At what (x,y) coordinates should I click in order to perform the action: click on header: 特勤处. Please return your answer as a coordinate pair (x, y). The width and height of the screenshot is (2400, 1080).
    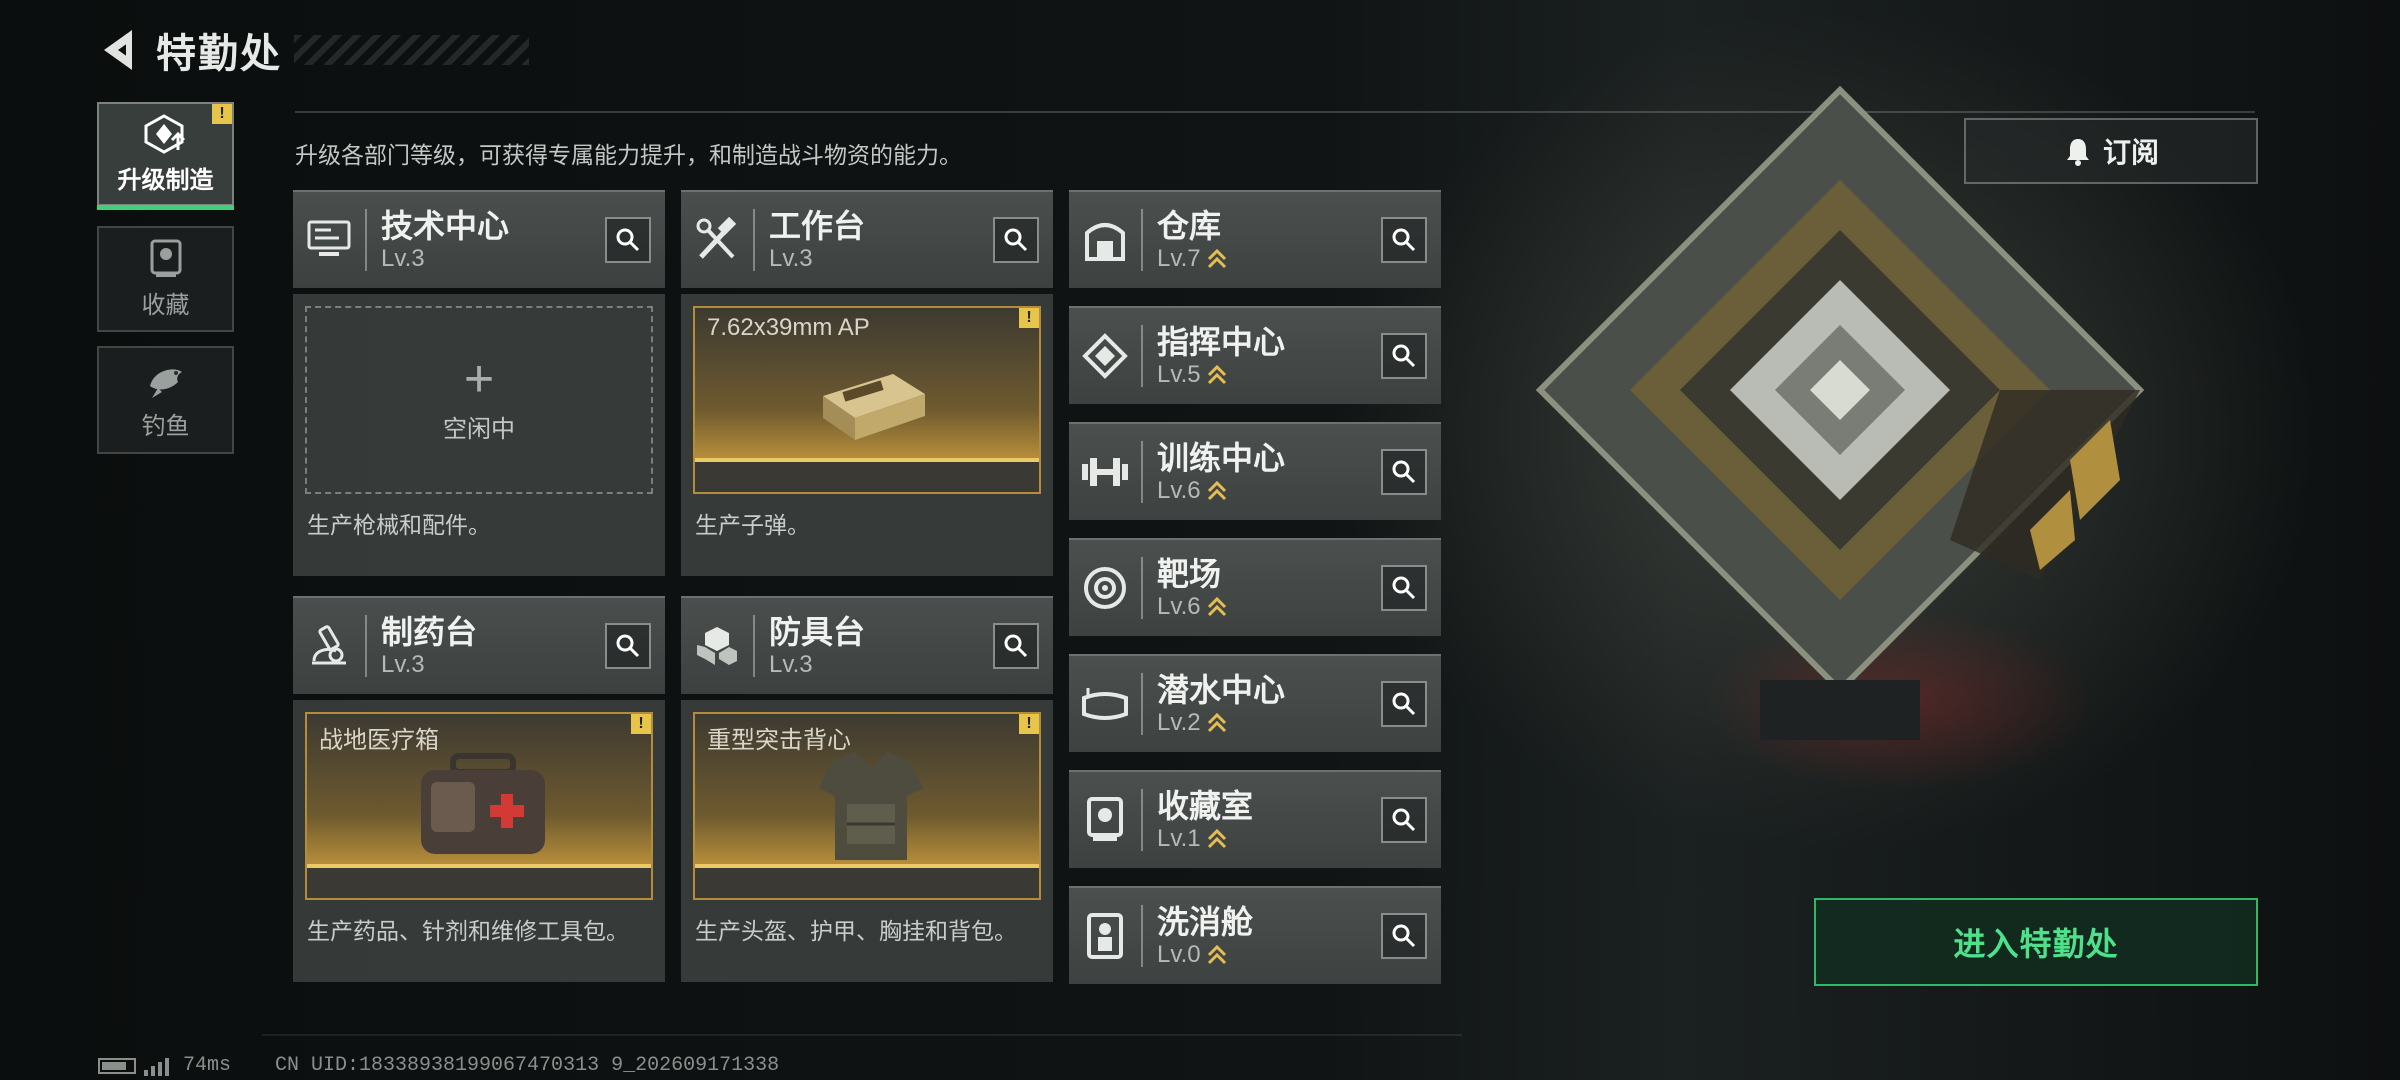
    Looking at the image, I should click on (312, 50).